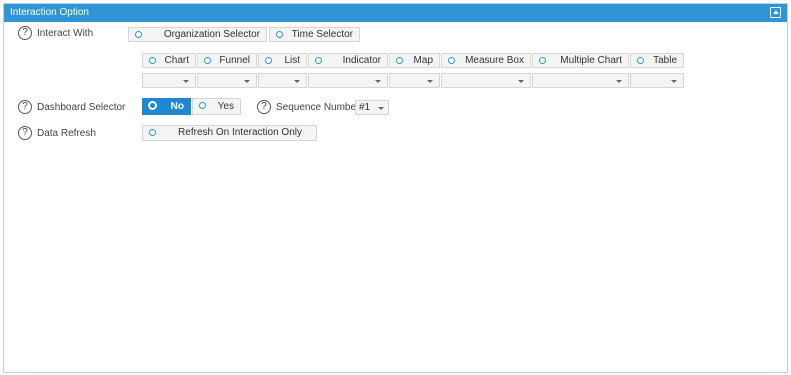 The width and height of the screenshot is (791, 375). I want to click on option-list: List, so click(282, 60).